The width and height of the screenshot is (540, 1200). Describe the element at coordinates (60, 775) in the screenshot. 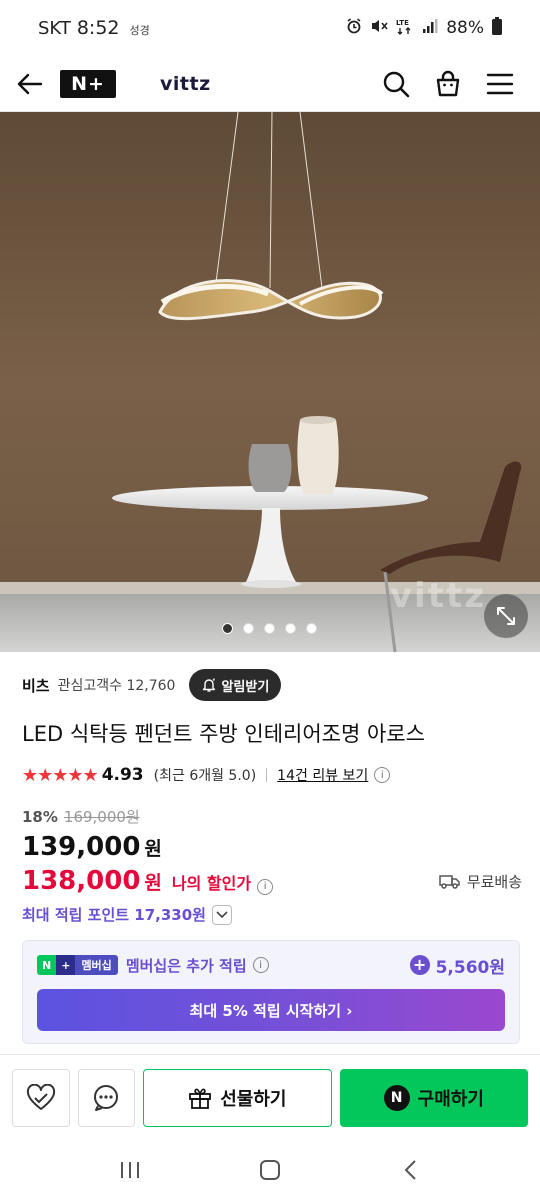

I see `rating-stars: ★★★★★` at that location.